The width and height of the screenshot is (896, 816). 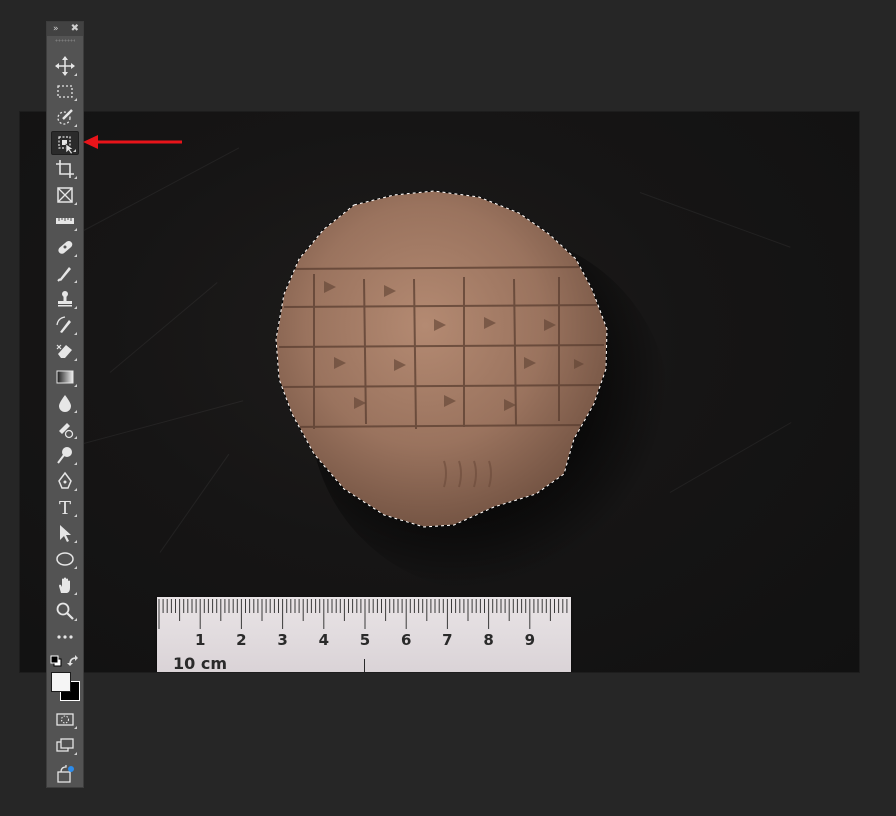 I want to click on ruler-unit-label: 10 cm, so click(x=200, y=663).